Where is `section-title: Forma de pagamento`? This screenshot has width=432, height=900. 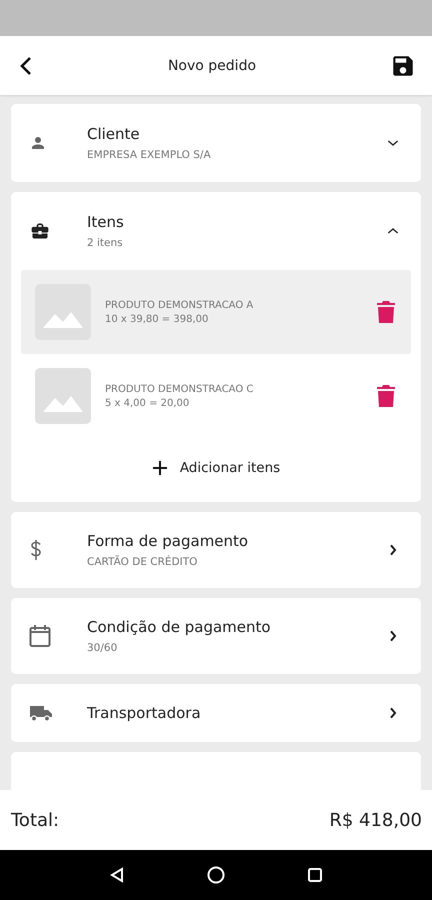
section-title: Forma de pagamento is located at coordinates (168, 541).